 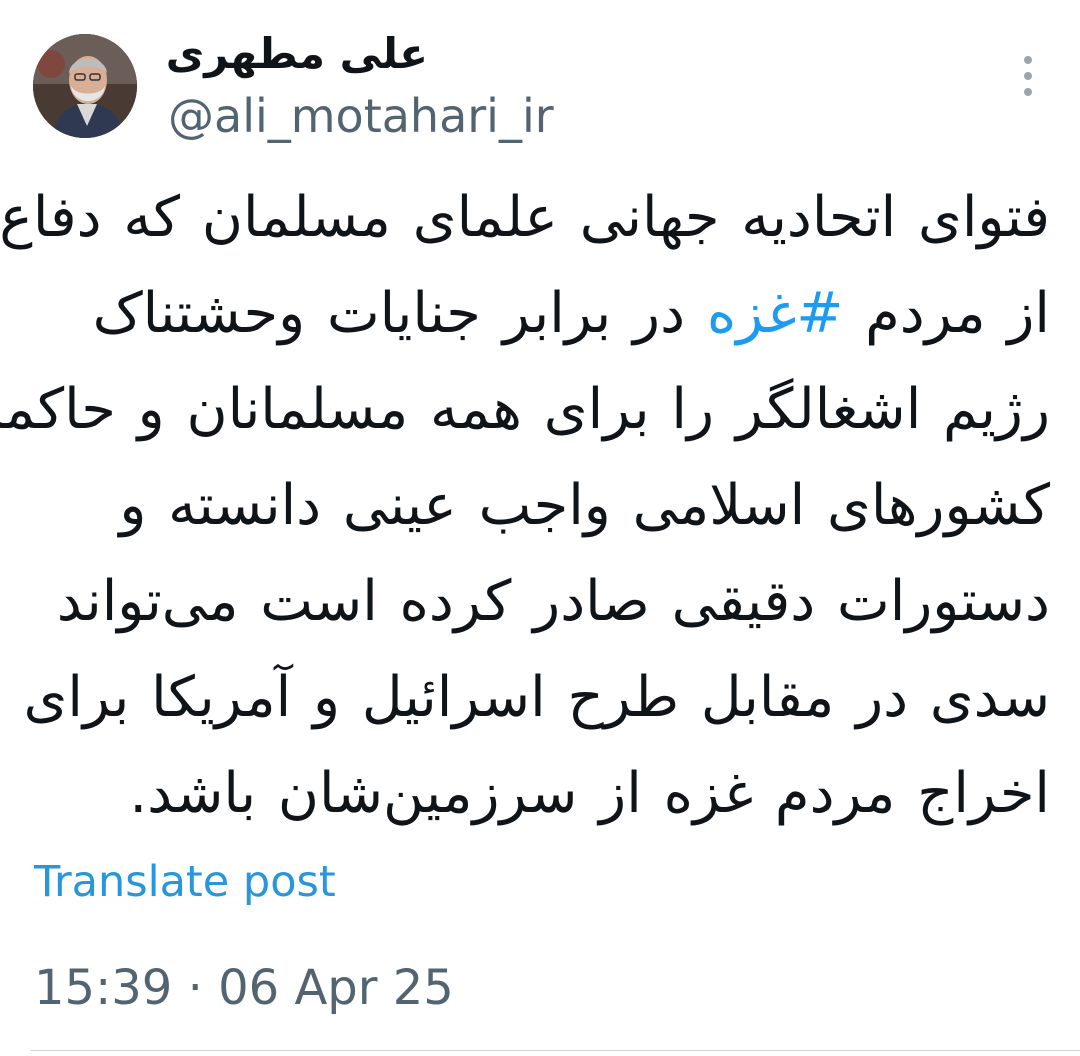 What do you see at coordinates (399, 313) in the screenshot?
I see `tweet-text-fragment: در برابر جنایات وحشتناک` at bounding box center [399, 313].